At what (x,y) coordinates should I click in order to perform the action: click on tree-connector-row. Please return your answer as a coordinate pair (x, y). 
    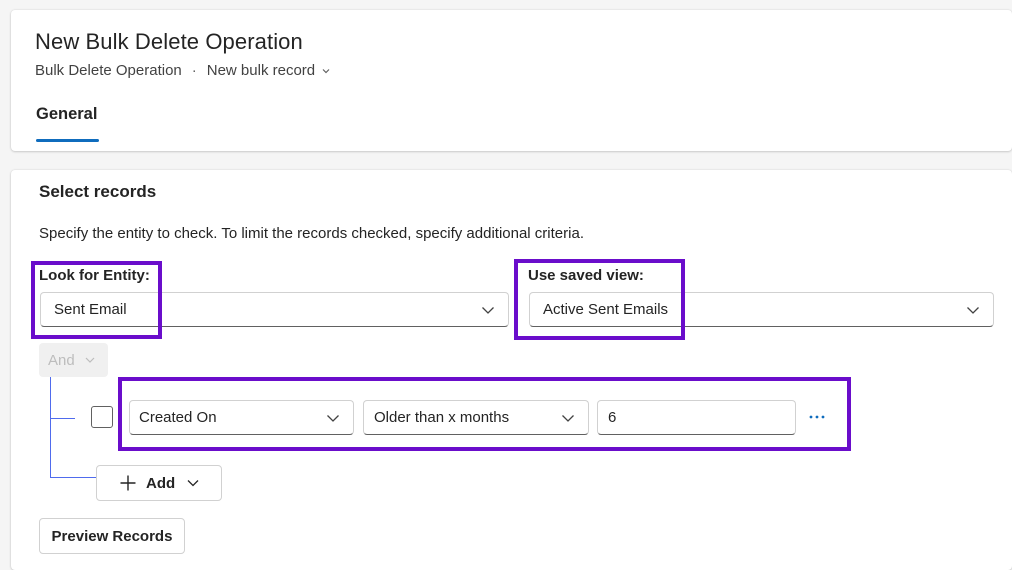
    Looking at the image, I should click on (62, 418).